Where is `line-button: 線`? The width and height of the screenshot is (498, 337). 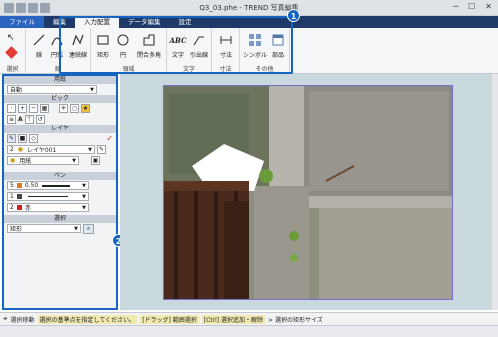 line-button: 線 is located at coordinates (39, 45).